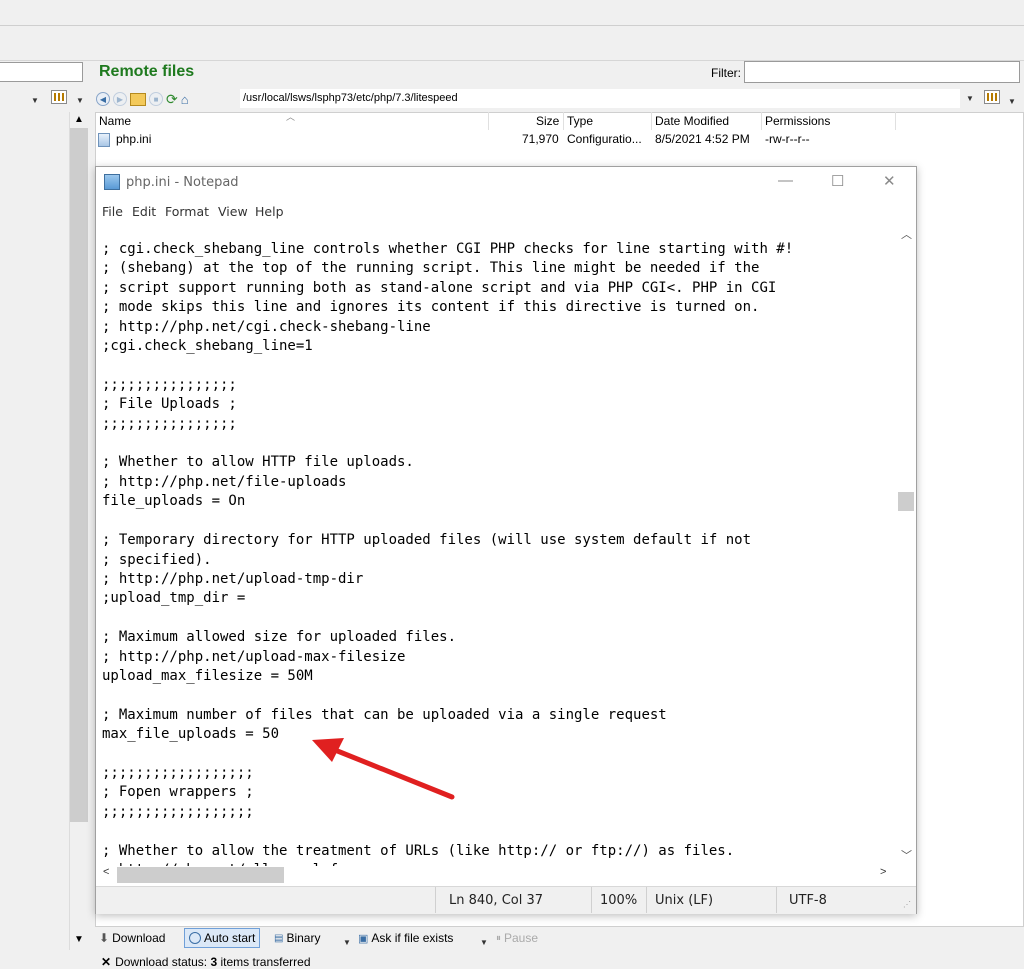 The image size is (1024, 969). What do you see at coordinates (195, 938) in the screenshot?
I see `auto-start-icon` at bounding box center [195, 938].